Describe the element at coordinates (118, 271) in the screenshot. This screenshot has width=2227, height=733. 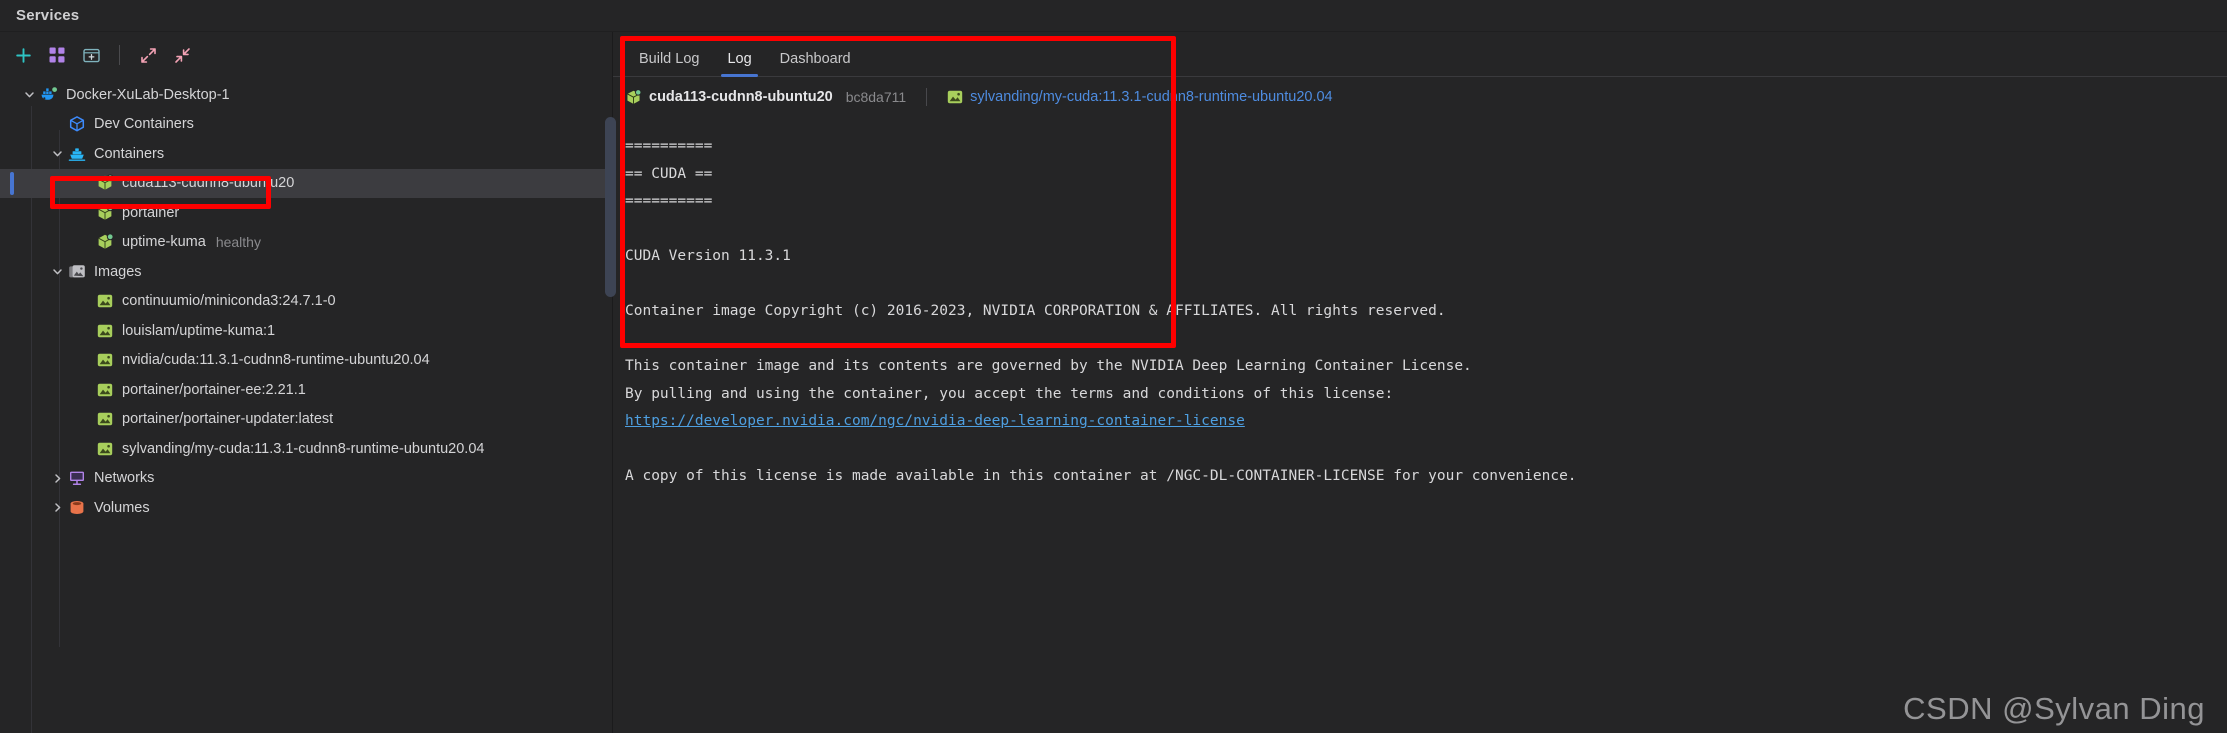
I see `tree-item-label: Images` at that location.